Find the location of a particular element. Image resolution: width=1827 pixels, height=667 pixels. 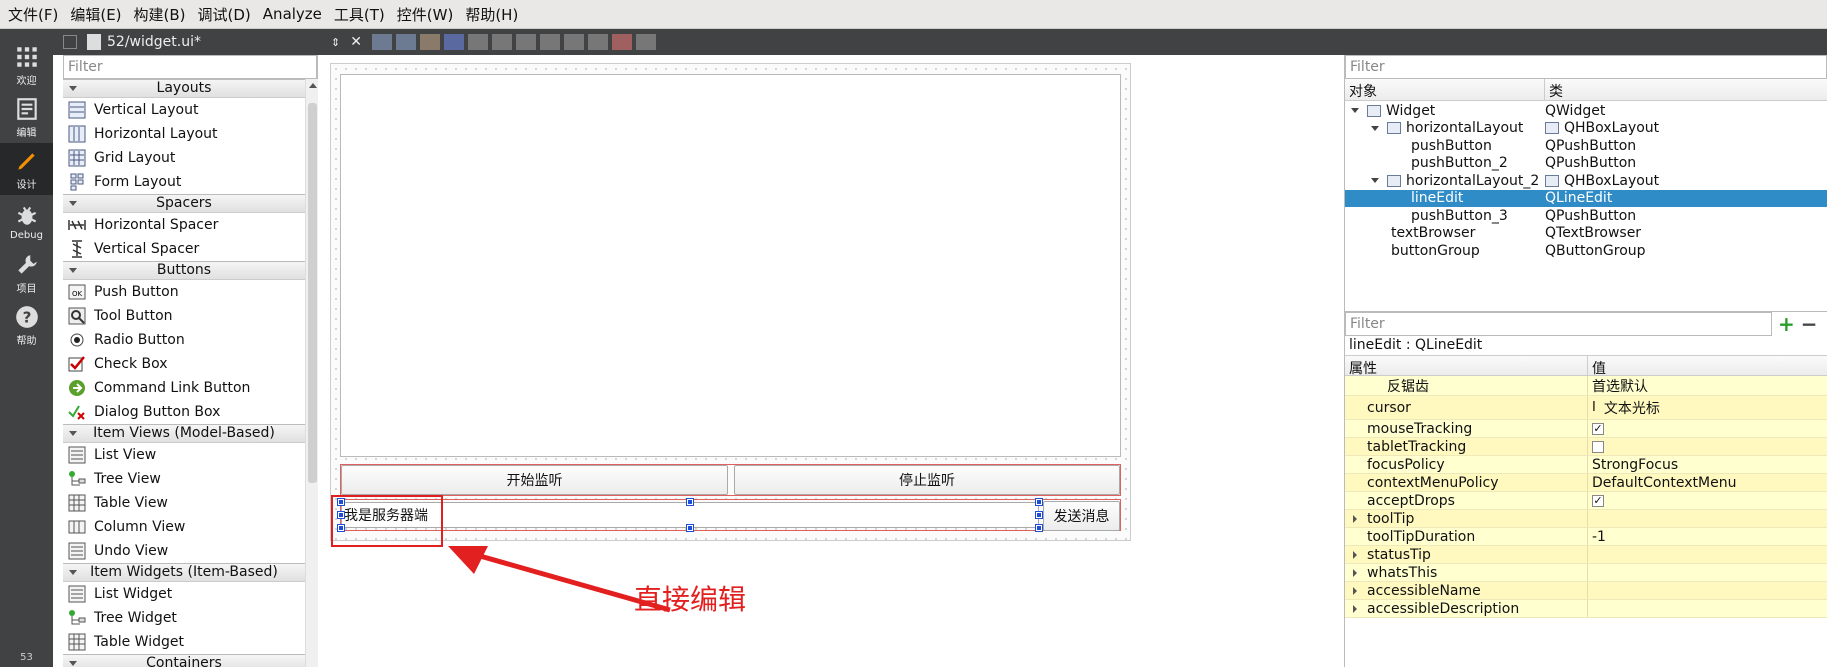

open-file-name: 52/widget.ui* is located at coordinates (154, 42).